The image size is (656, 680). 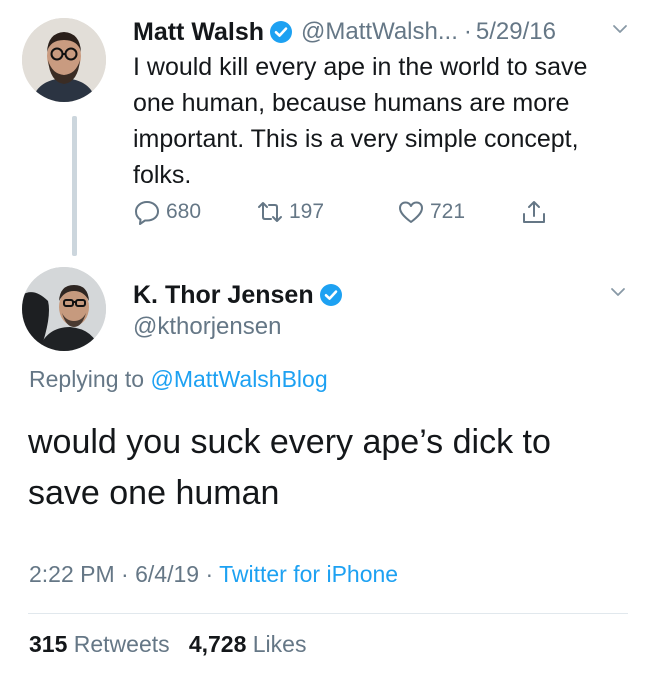 I want to click on retweets-value: 315, so click(x=48, y=644).